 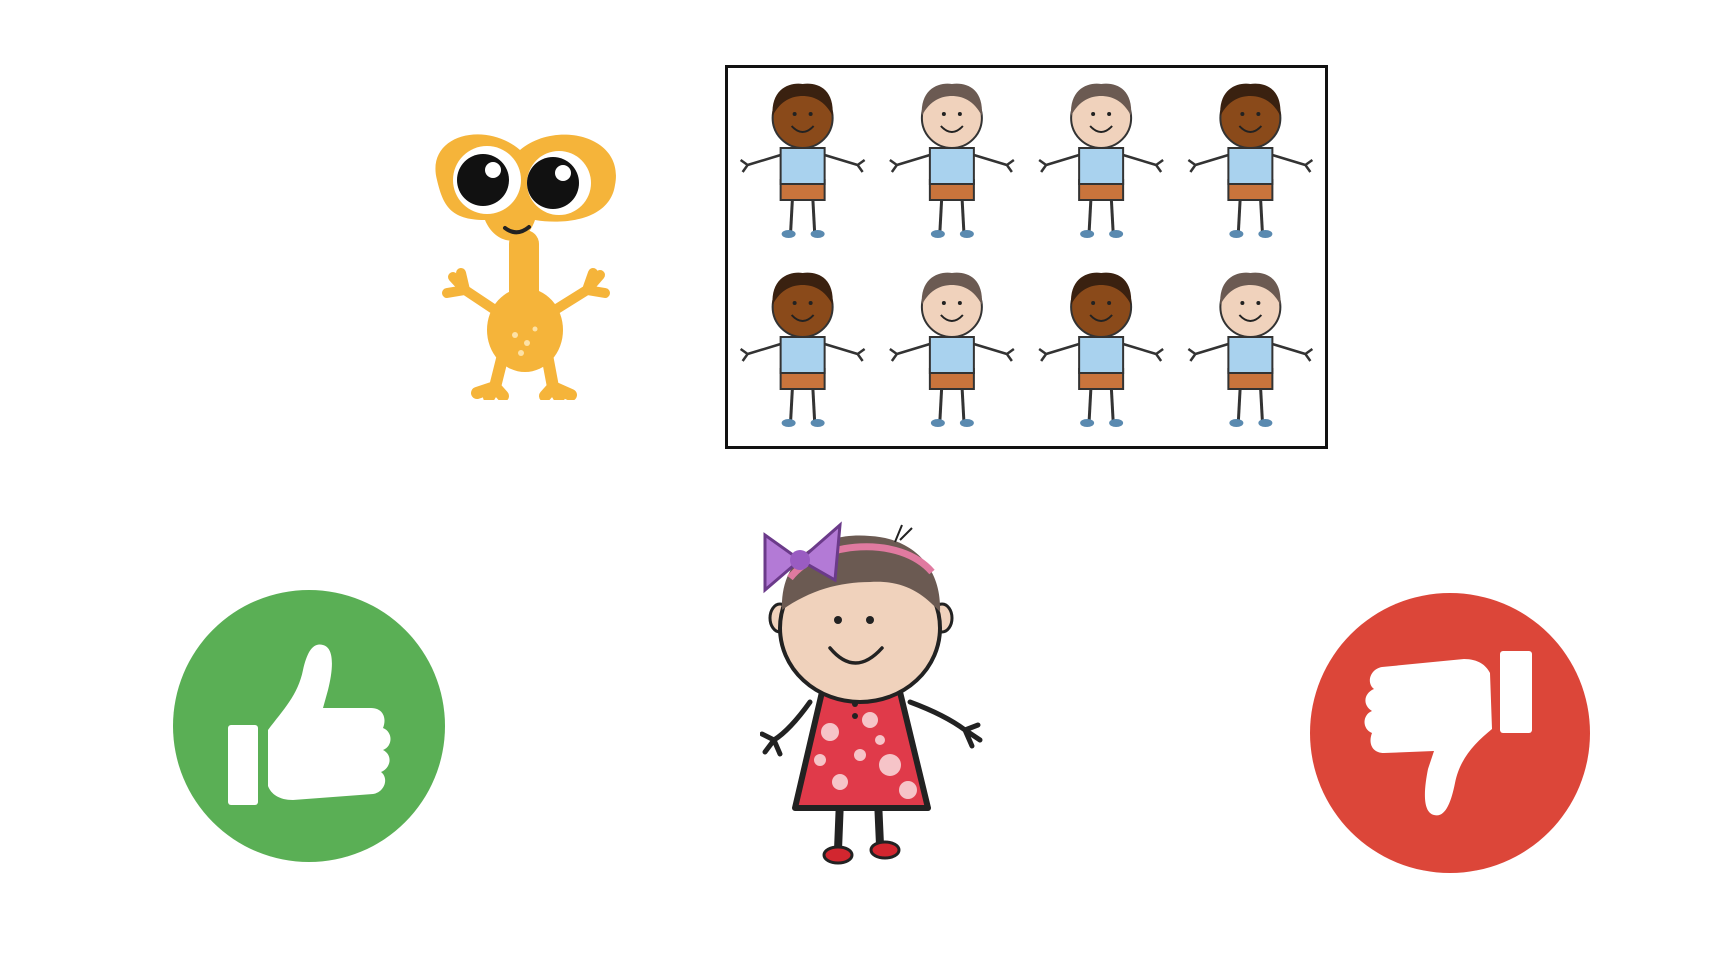 What do you see at coordinates (871, 693) in the screenshot?
I see `girl-character-icon` at bounding box center [871, 693].